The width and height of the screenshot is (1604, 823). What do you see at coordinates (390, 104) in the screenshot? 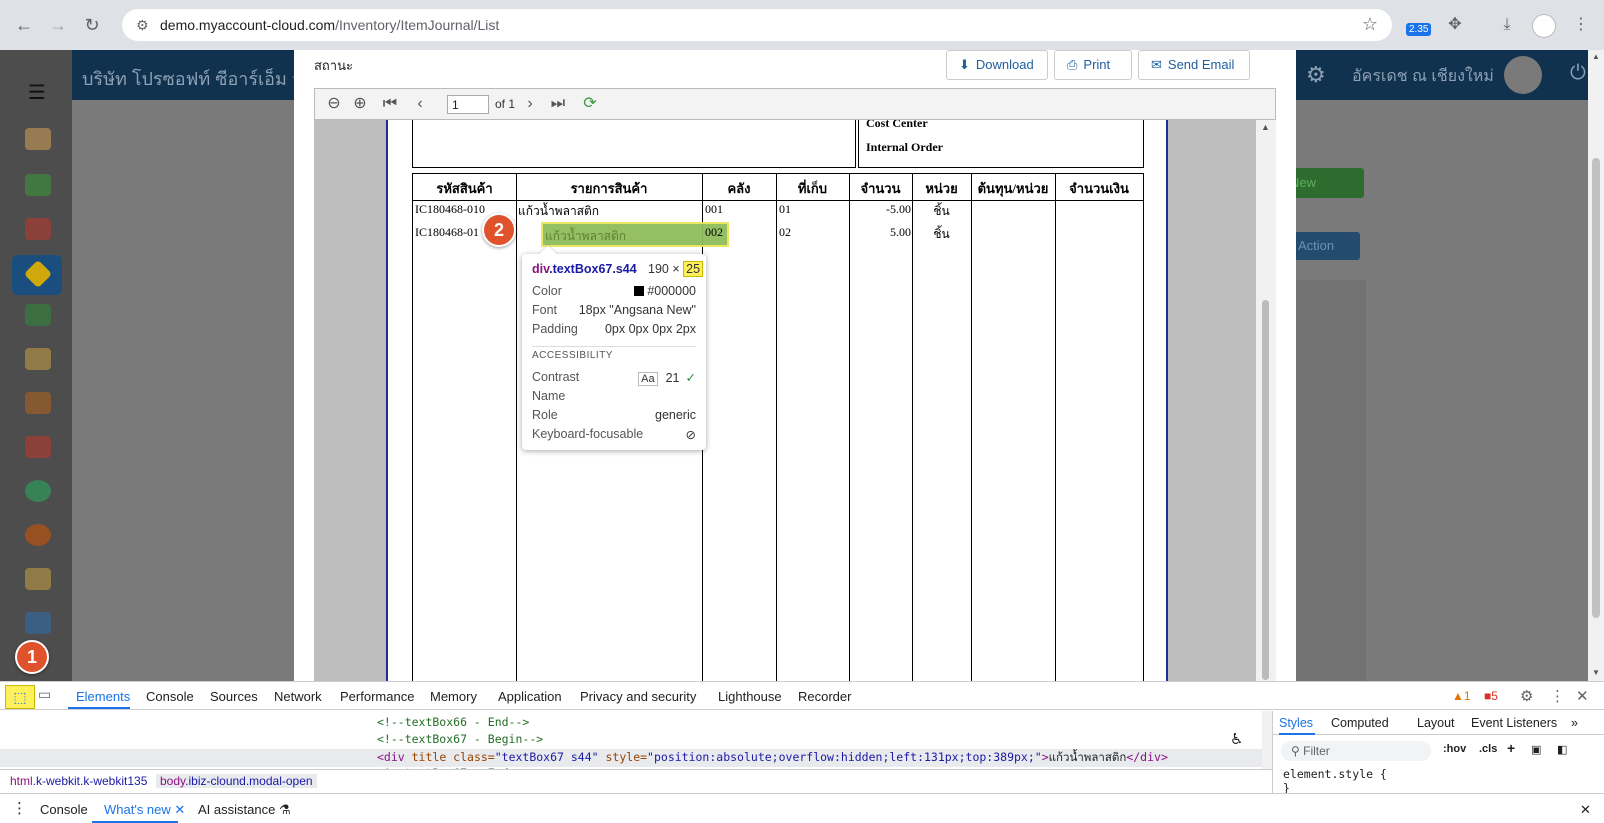
I see `first-page-icon: ⏮` at bounding box center [390, 104].